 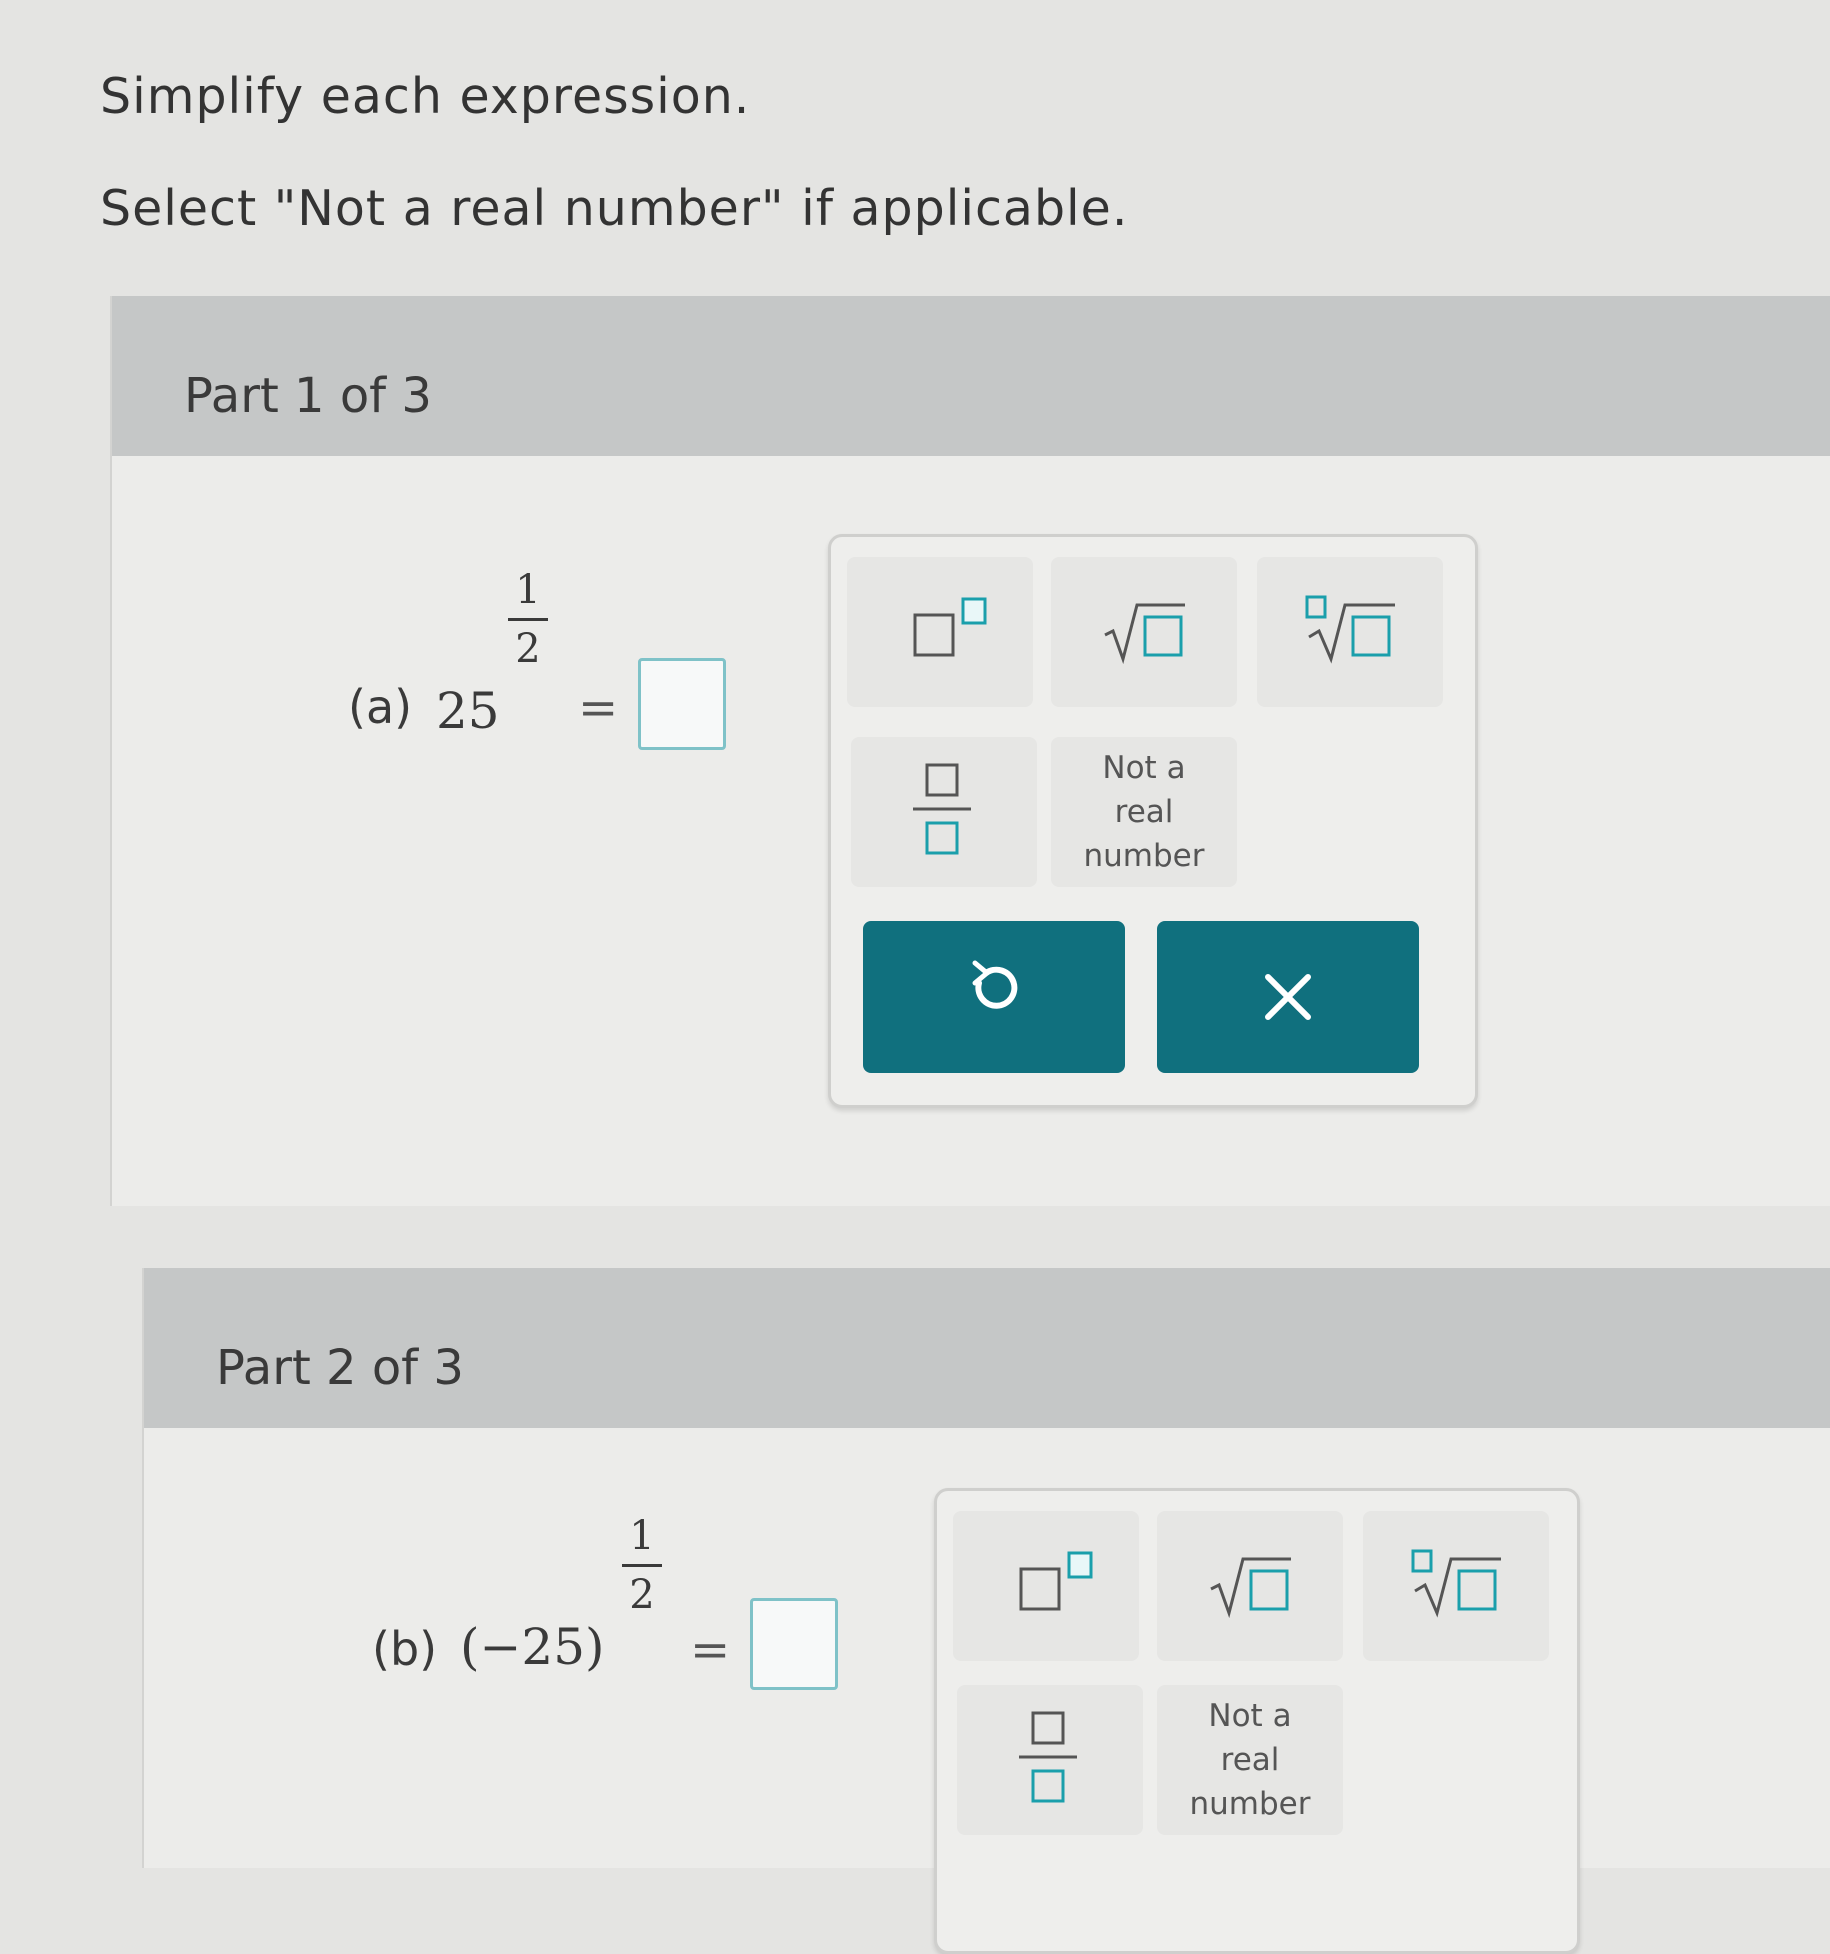 What do you see at coordinates (642, 1595) in the screenshot?
I see `problem-b-exponent-denominator: 2` at bounding box center [642, 1595].